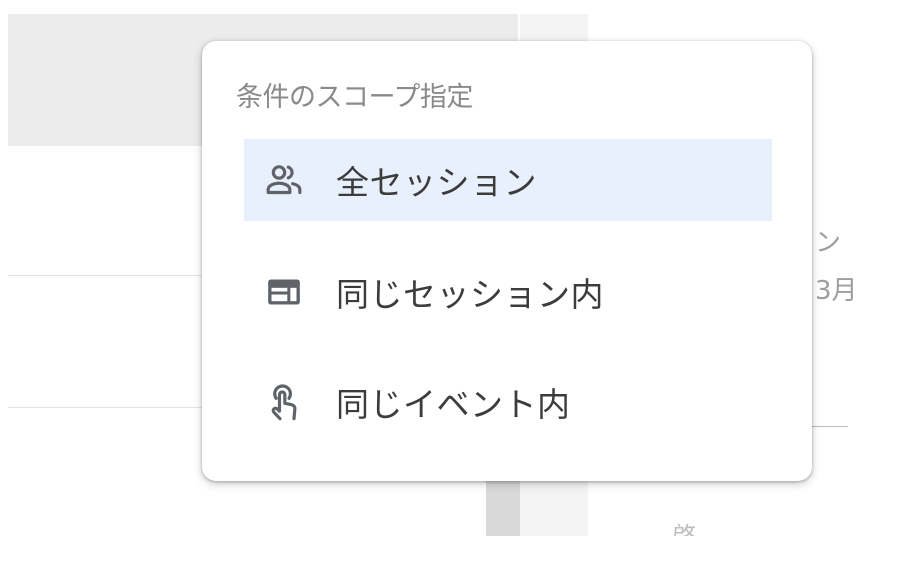  What do you see at coordinates (284, 180) in the screenshot?
I see `people-icon` at bounding box center [284, 180].